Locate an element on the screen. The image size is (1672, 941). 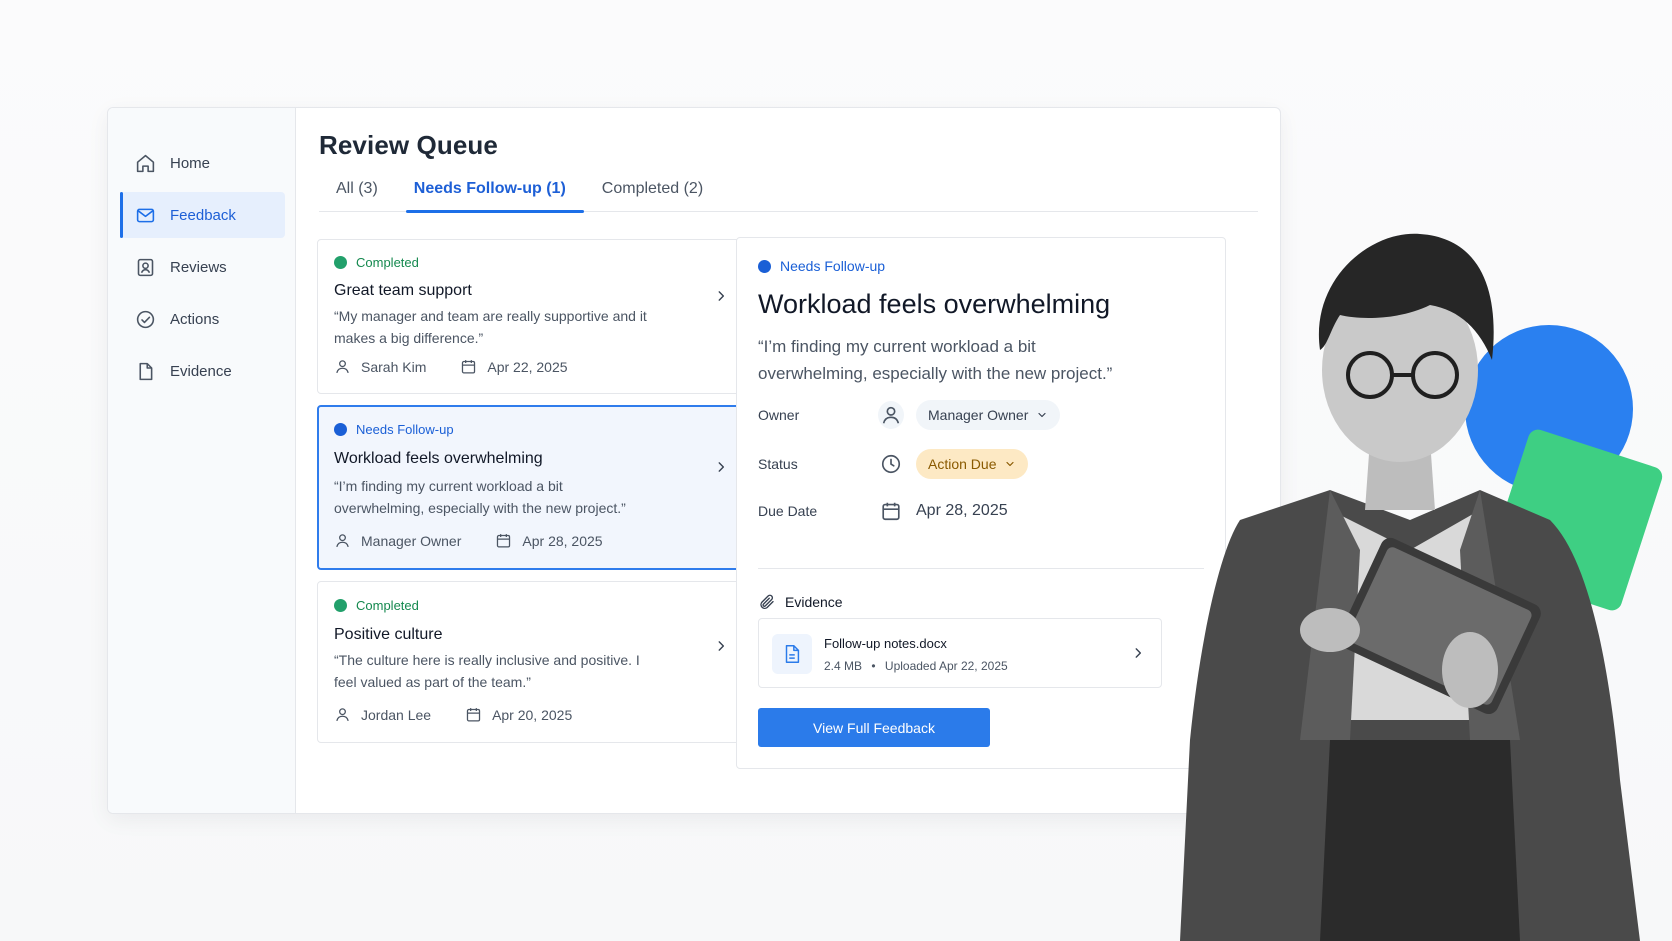
document-icon is located at coordinates (145, 371).